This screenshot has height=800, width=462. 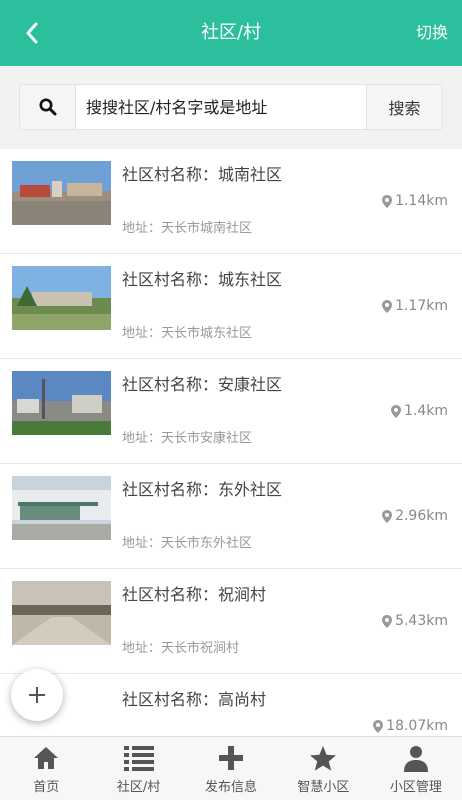 I want to click on tab-label: 发布信息, so click(x=231, y=787).